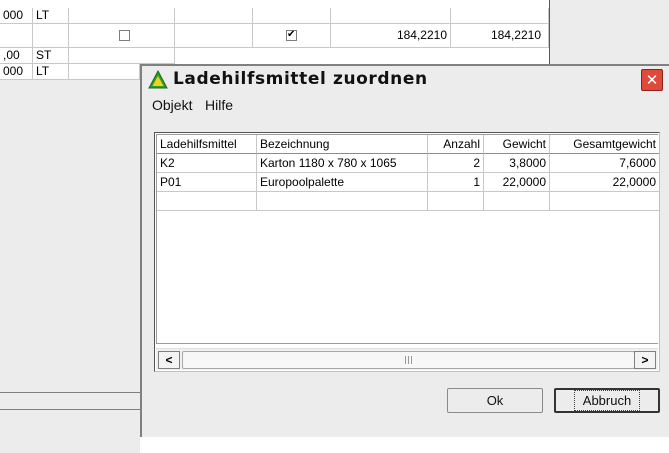 Image resolution: width=669 pixels, height=453 pixels. Describe the element at coordinates (16, 56) in the screenshot. I see `grid-cell: ,00` at that location.